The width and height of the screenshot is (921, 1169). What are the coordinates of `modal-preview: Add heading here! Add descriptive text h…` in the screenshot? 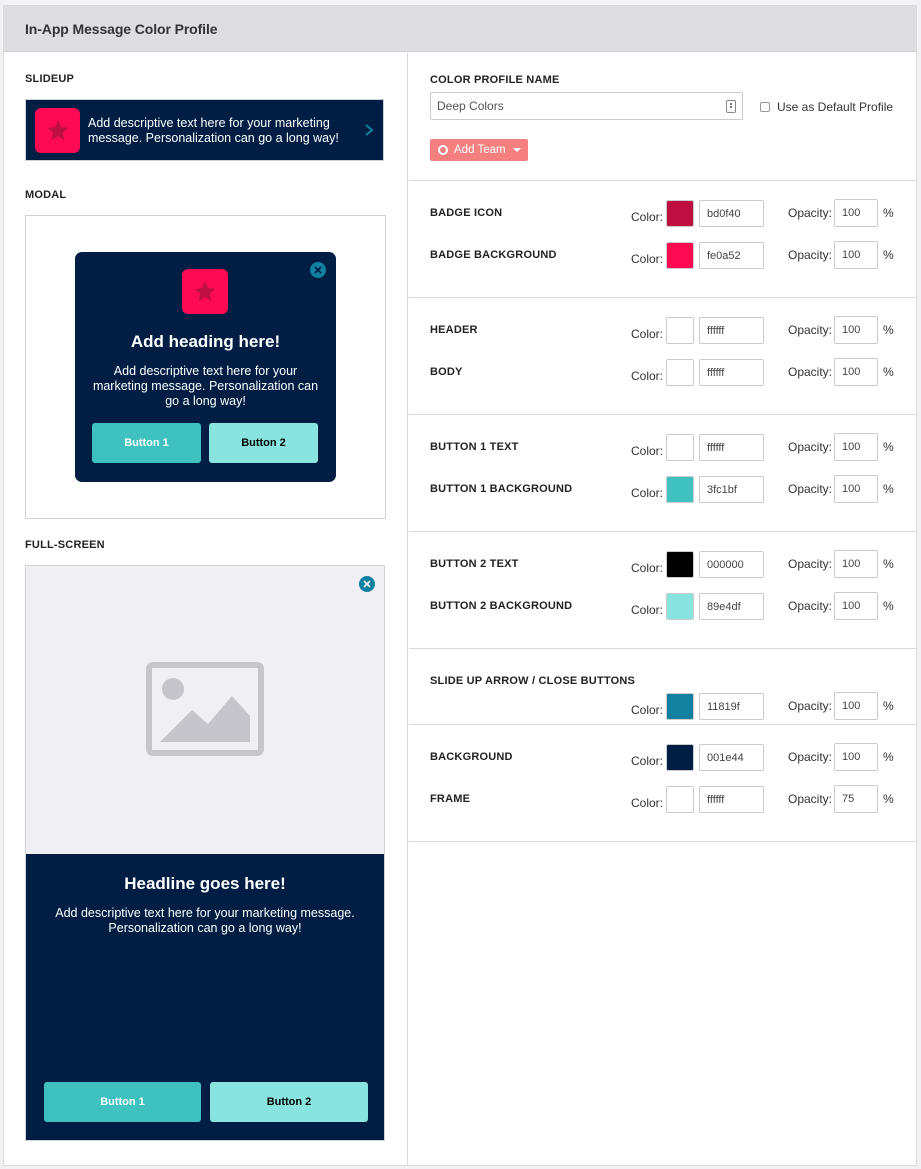 It's located at (205, 367).